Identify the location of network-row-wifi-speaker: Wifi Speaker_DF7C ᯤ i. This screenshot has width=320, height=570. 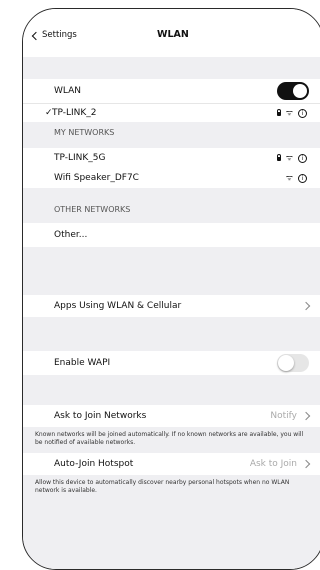
(171, 178).